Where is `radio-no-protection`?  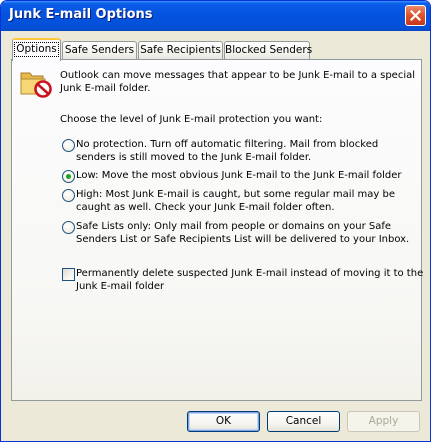
radio-no-protection is located at coordinates (68, 145).